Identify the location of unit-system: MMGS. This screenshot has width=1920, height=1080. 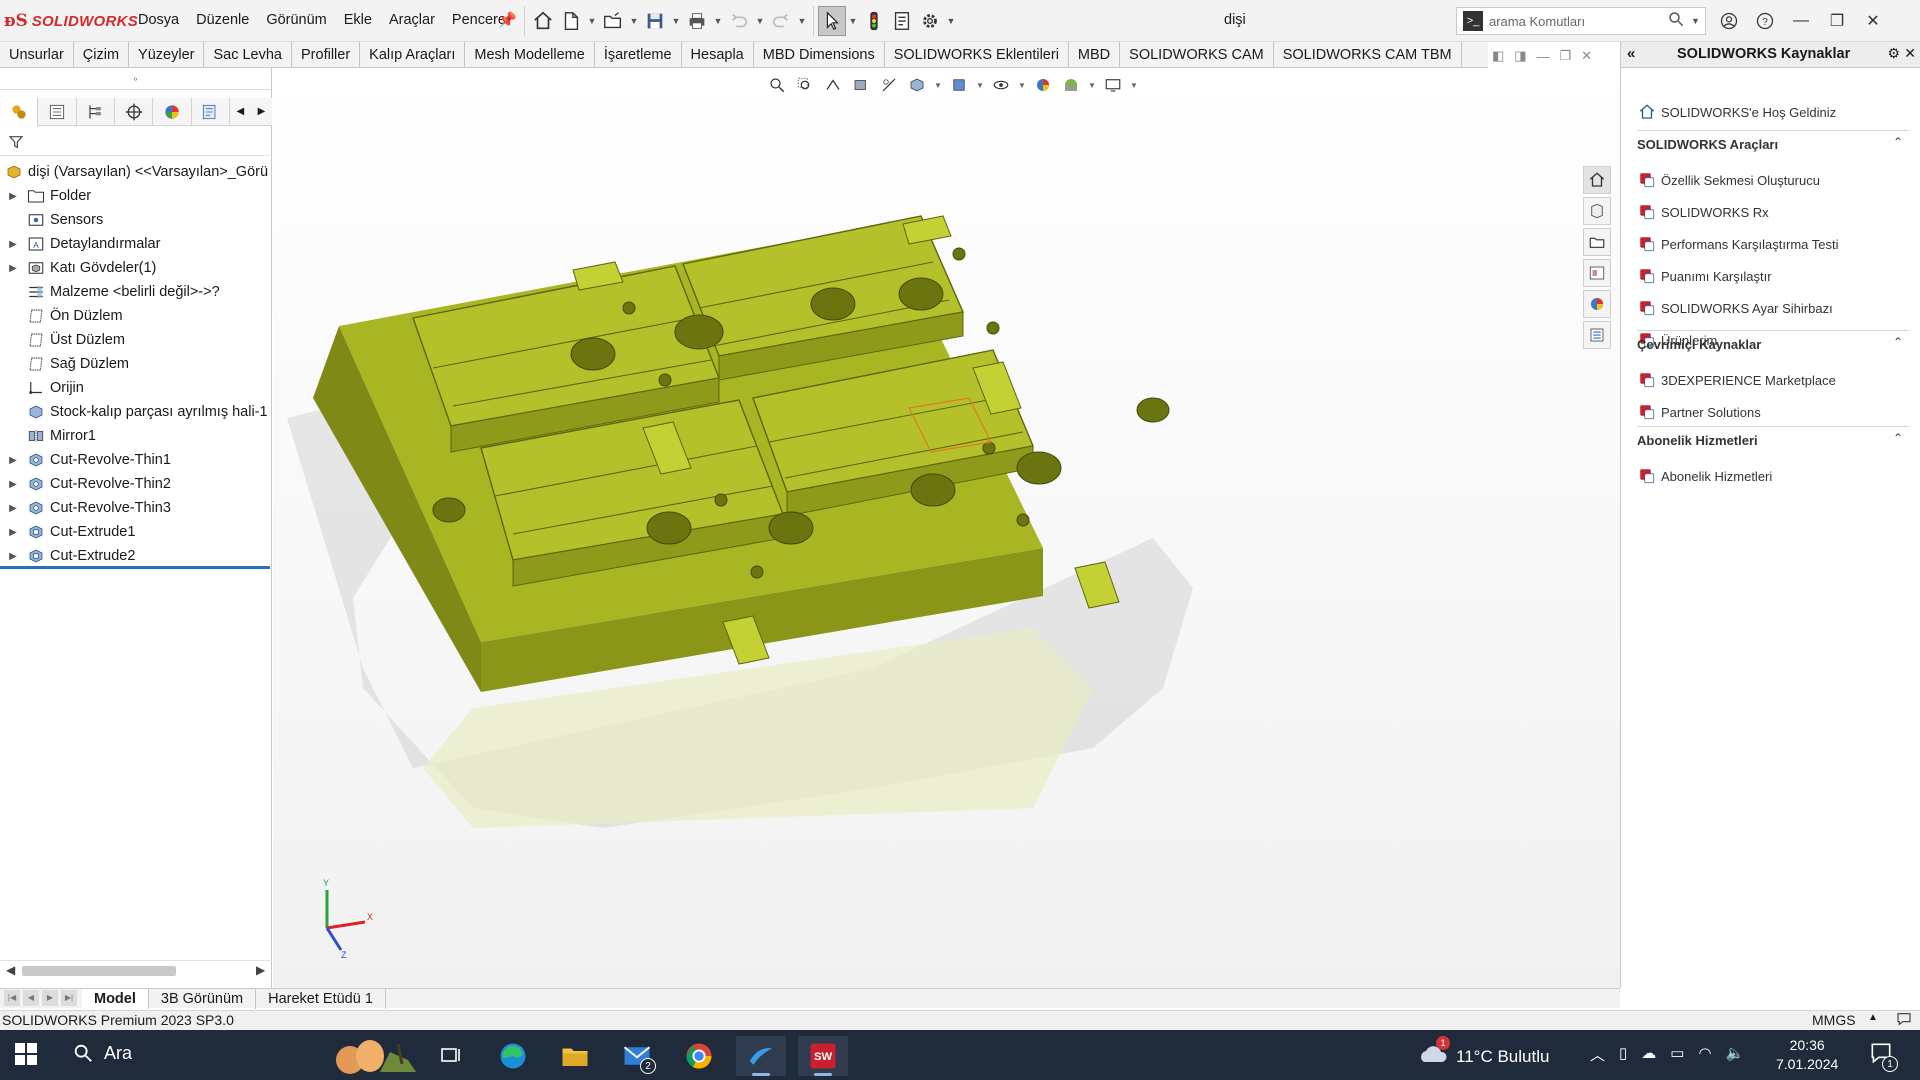
(1834, 1020).